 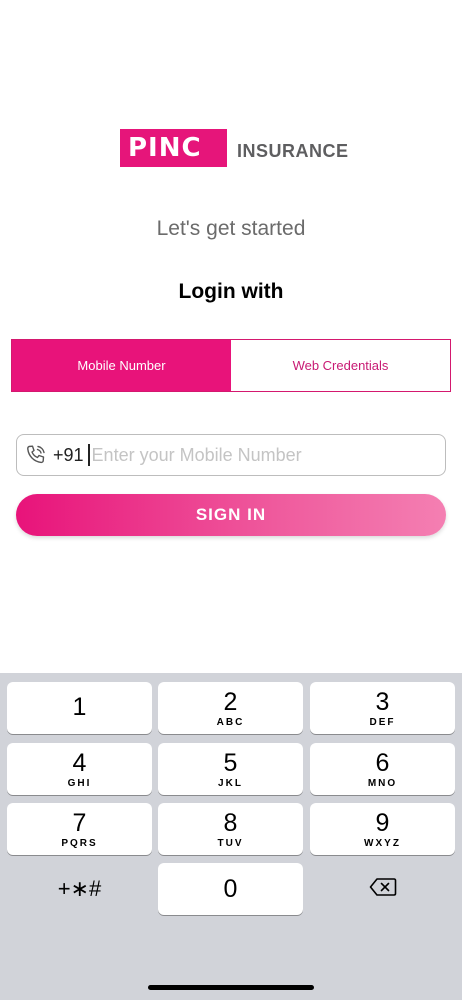 I want to click on country-code: +91, so click(x=68, y=454).